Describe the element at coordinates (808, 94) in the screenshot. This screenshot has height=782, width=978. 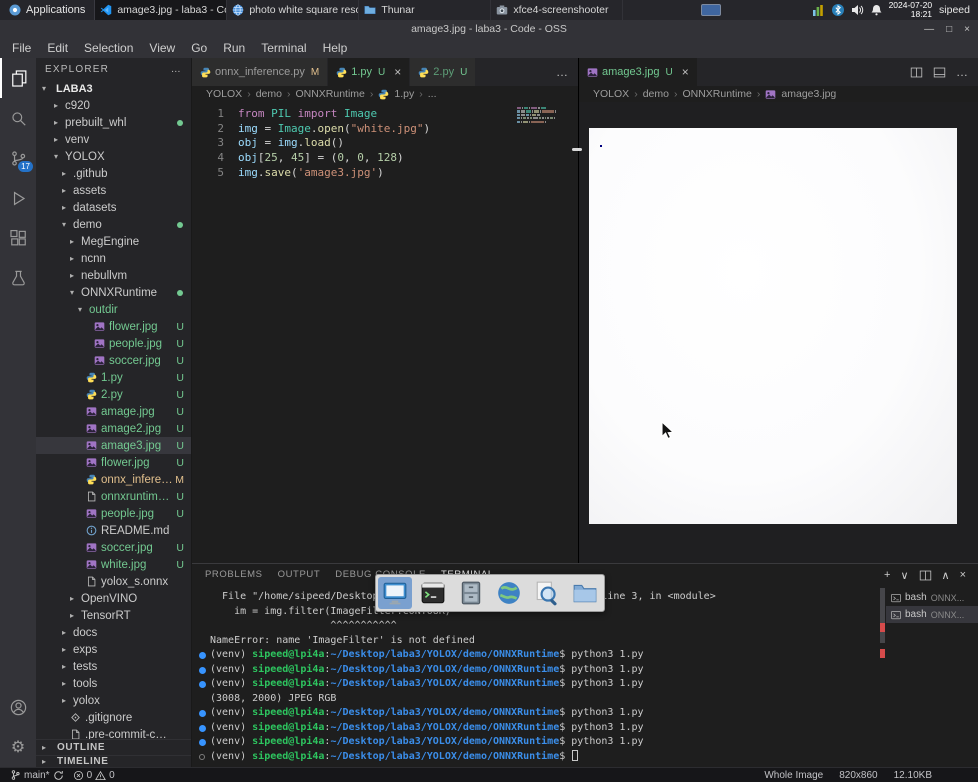
I see `breadcrumb-item: amage3.jpg` at that location.